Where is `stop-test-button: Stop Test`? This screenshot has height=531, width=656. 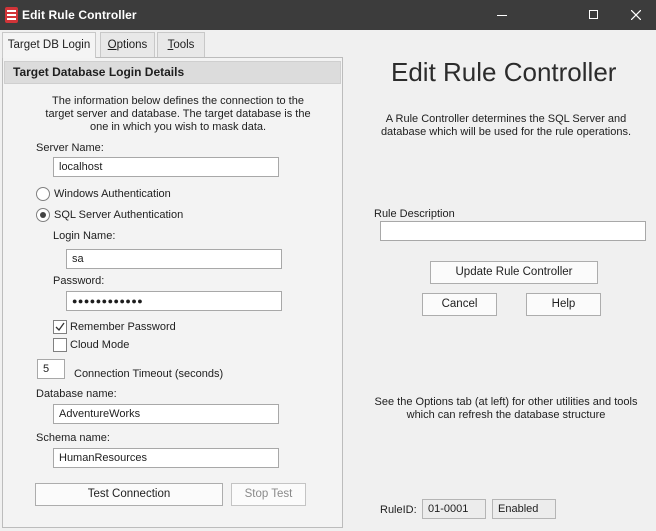 stop-test-button: Stop Test is located at coordinates (268, 494).